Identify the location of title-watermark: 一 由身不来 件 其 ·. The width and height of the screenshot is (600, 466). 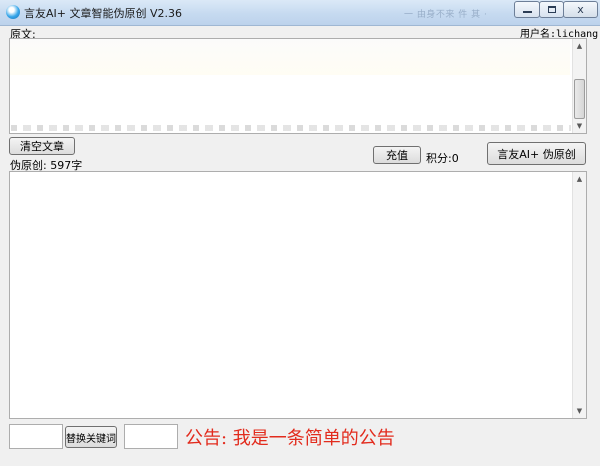
(446, 15).